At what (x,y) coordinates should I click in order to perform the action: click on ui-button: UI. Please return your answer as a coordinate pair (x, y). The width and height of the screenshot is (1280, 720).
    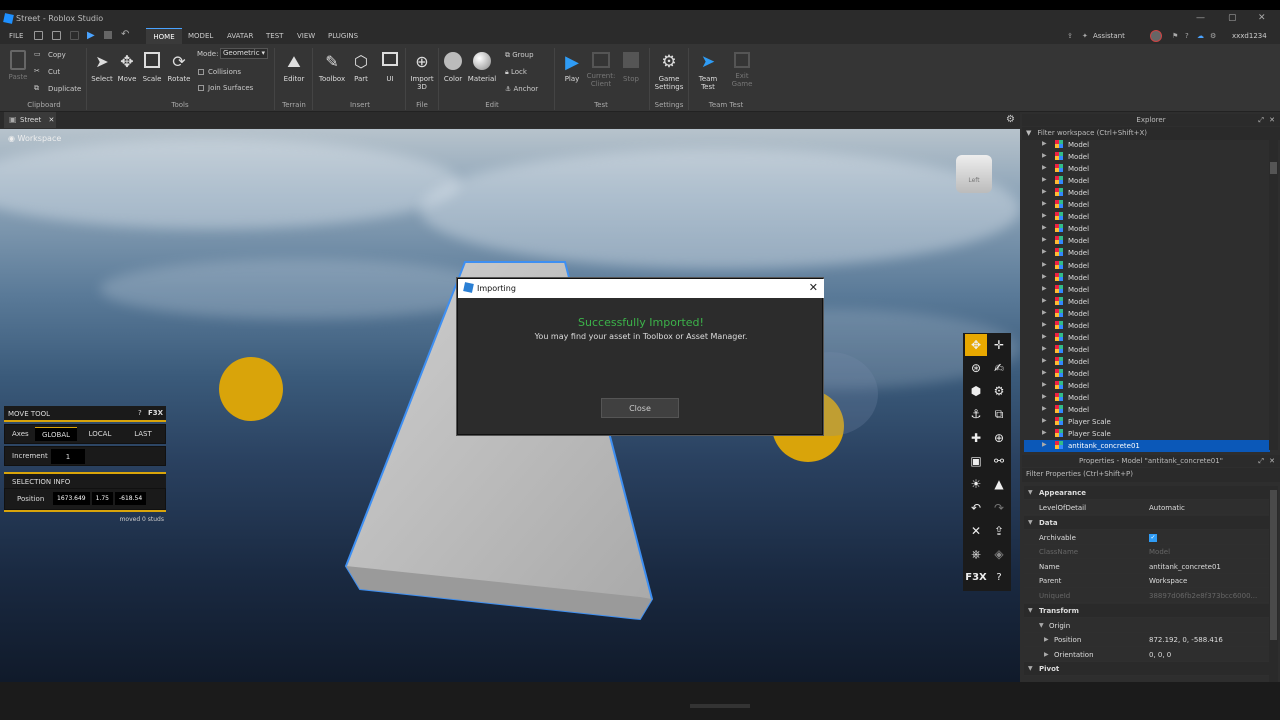
    Looking at the image, I should click on (390, 67).